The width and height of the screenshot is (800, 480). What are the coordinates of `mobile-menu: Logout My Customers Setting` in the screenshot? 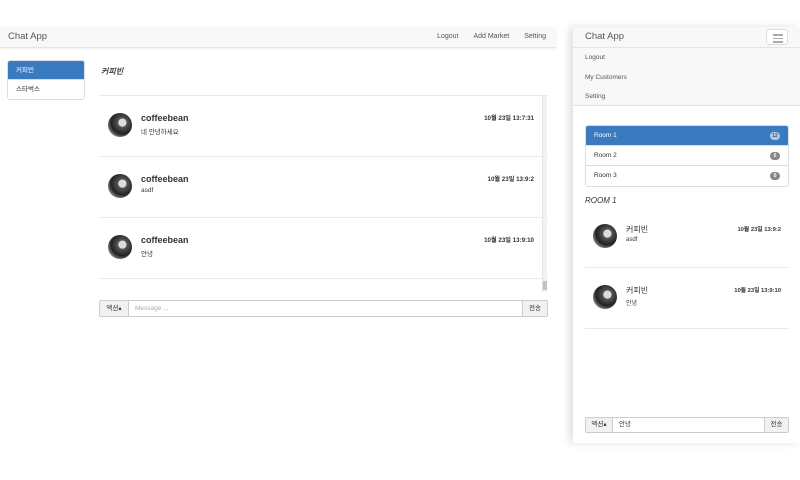 It's located at (686, 77).